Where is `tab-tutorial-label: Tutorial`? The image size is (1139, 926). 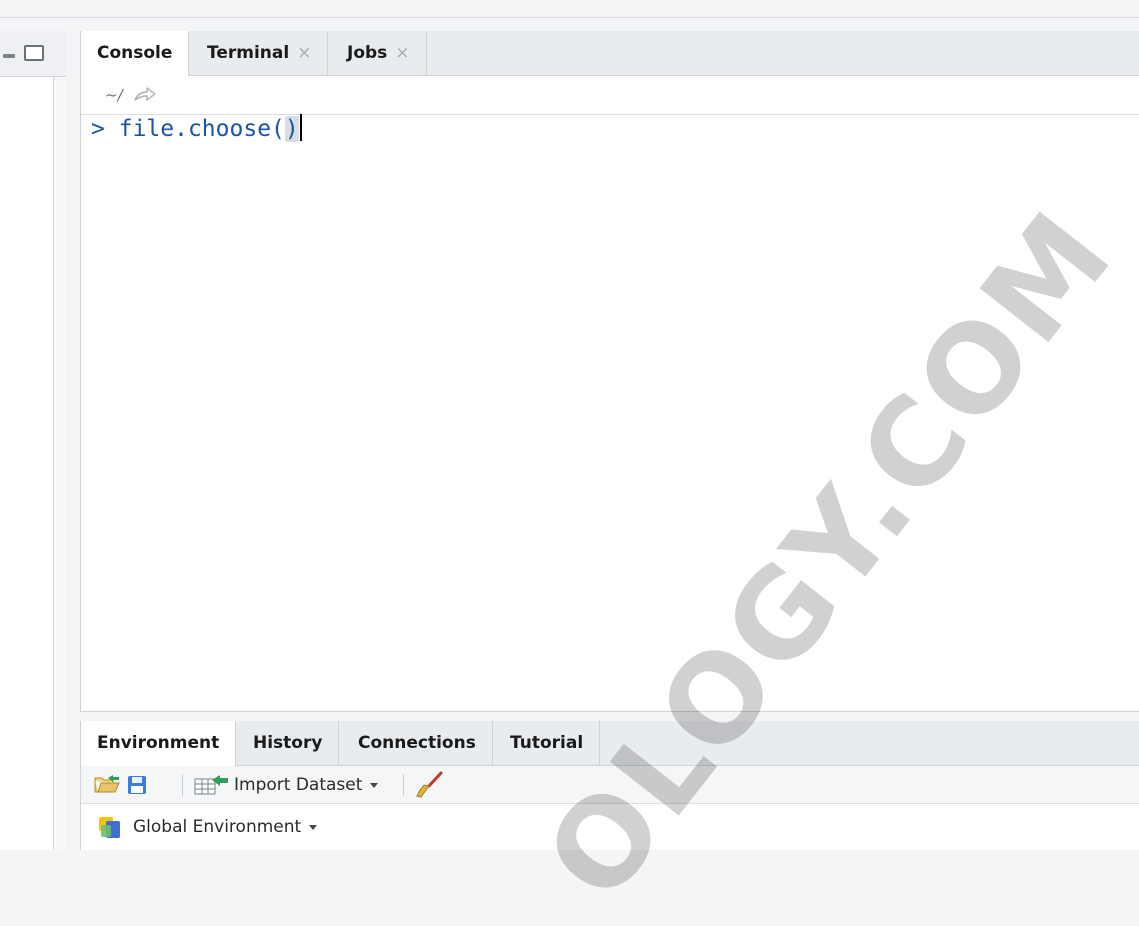
tab-tutorial-label: Tutorial is located at coordinates (547, 743).